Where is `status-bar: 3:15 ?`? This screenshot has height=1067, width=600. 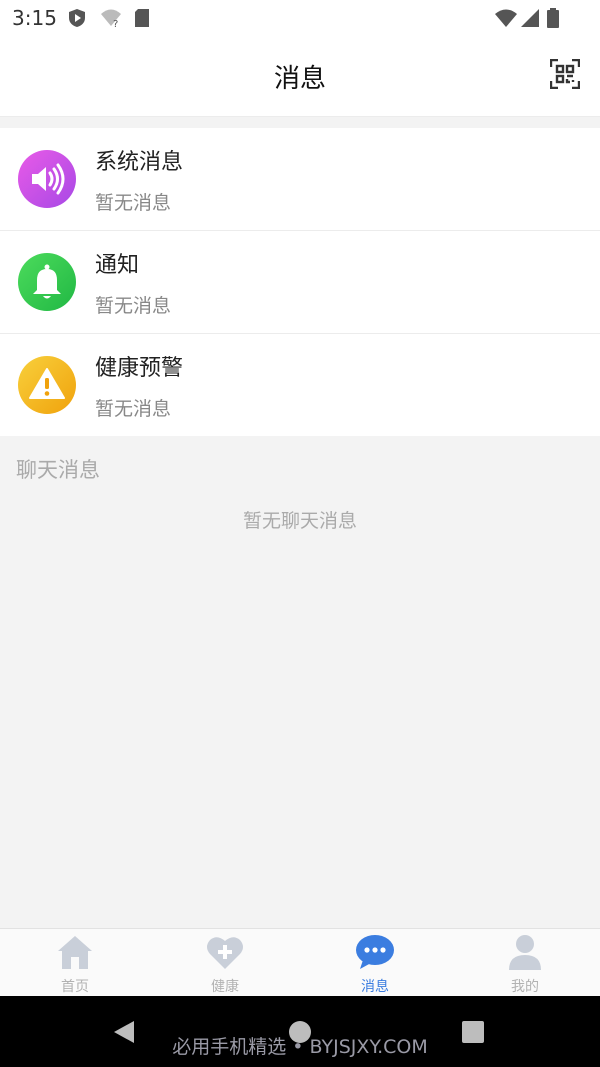 status-bar: 3:15 ? is located at coordinates (300, 18).